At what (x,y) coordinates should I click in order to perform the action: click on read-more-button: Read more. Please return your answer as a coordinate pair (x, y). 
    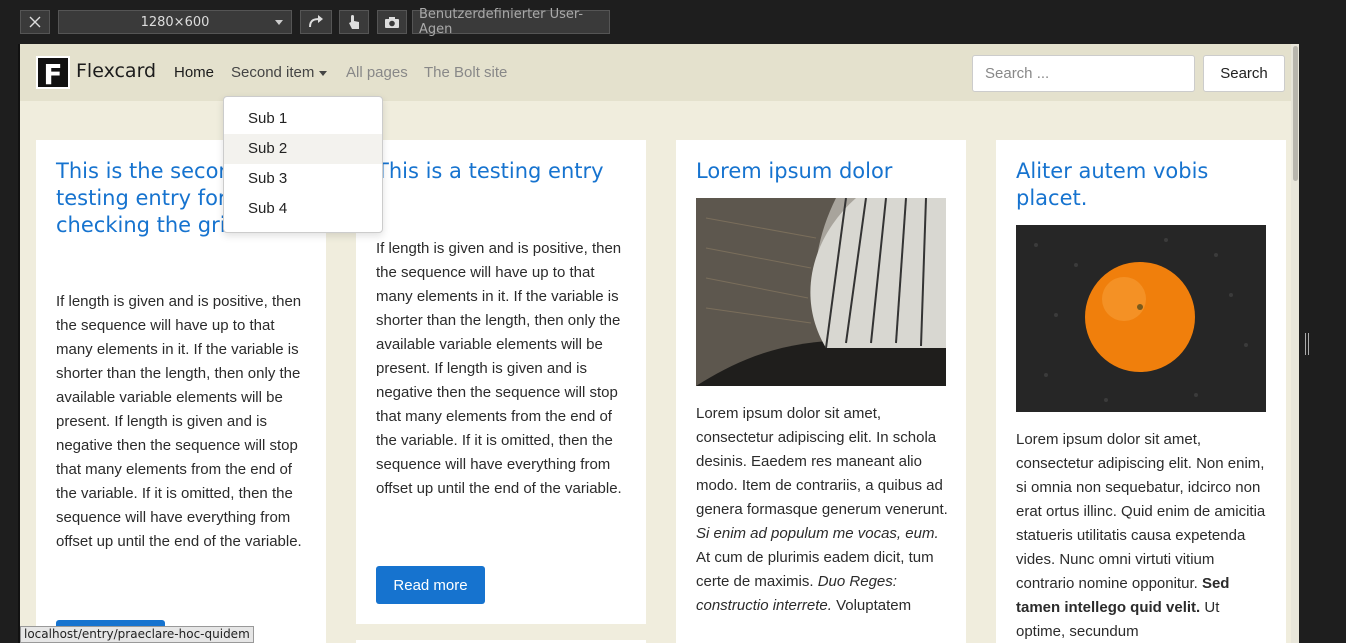
    Looking at the image, I should click on (430, 585).